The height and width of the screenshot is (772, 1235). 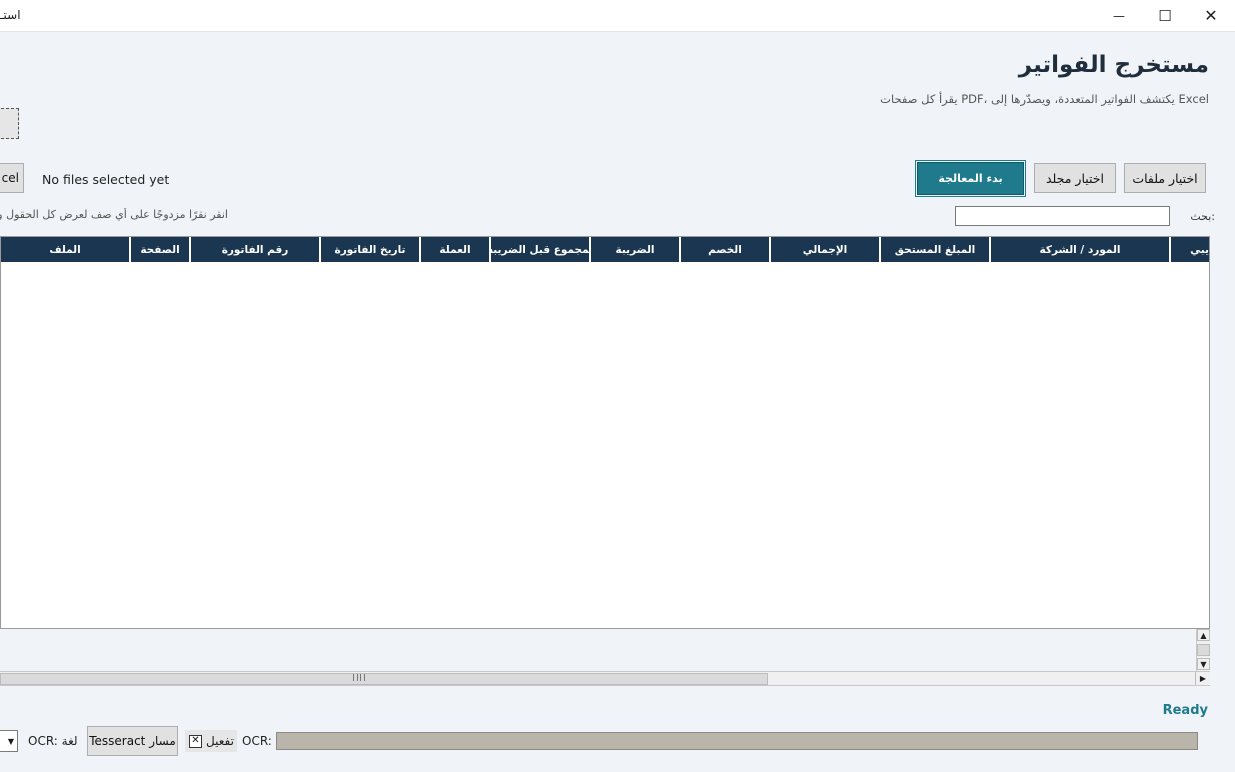 I want to click on column-header: المبلغ المستحق, so click(x=936, y=249).